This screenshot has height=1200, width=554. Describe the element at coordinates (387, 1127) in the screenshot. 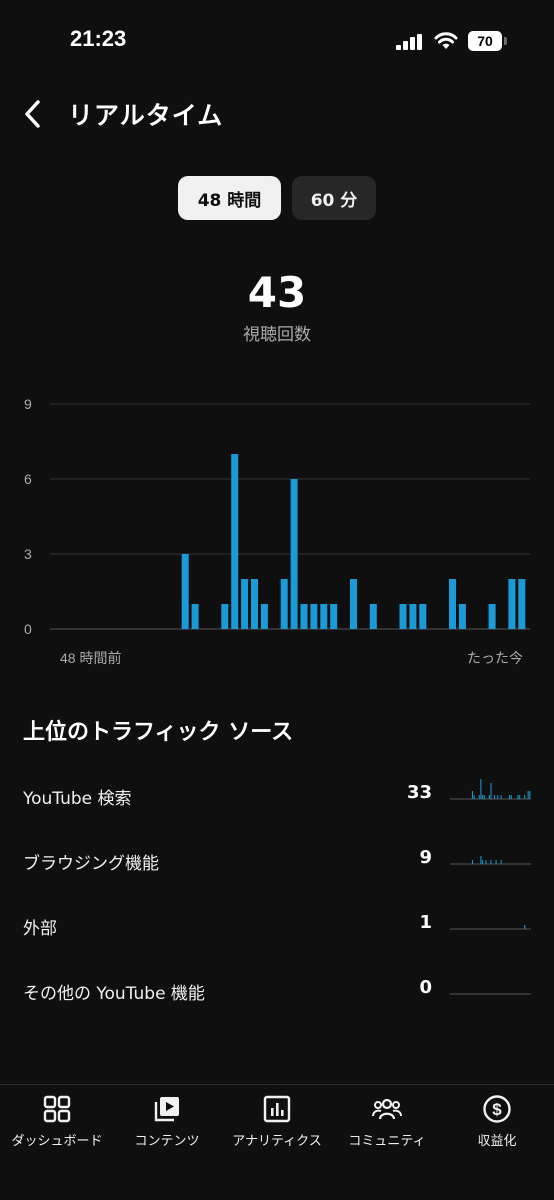

I see `nav-item-community: コミュニティ` at that location.